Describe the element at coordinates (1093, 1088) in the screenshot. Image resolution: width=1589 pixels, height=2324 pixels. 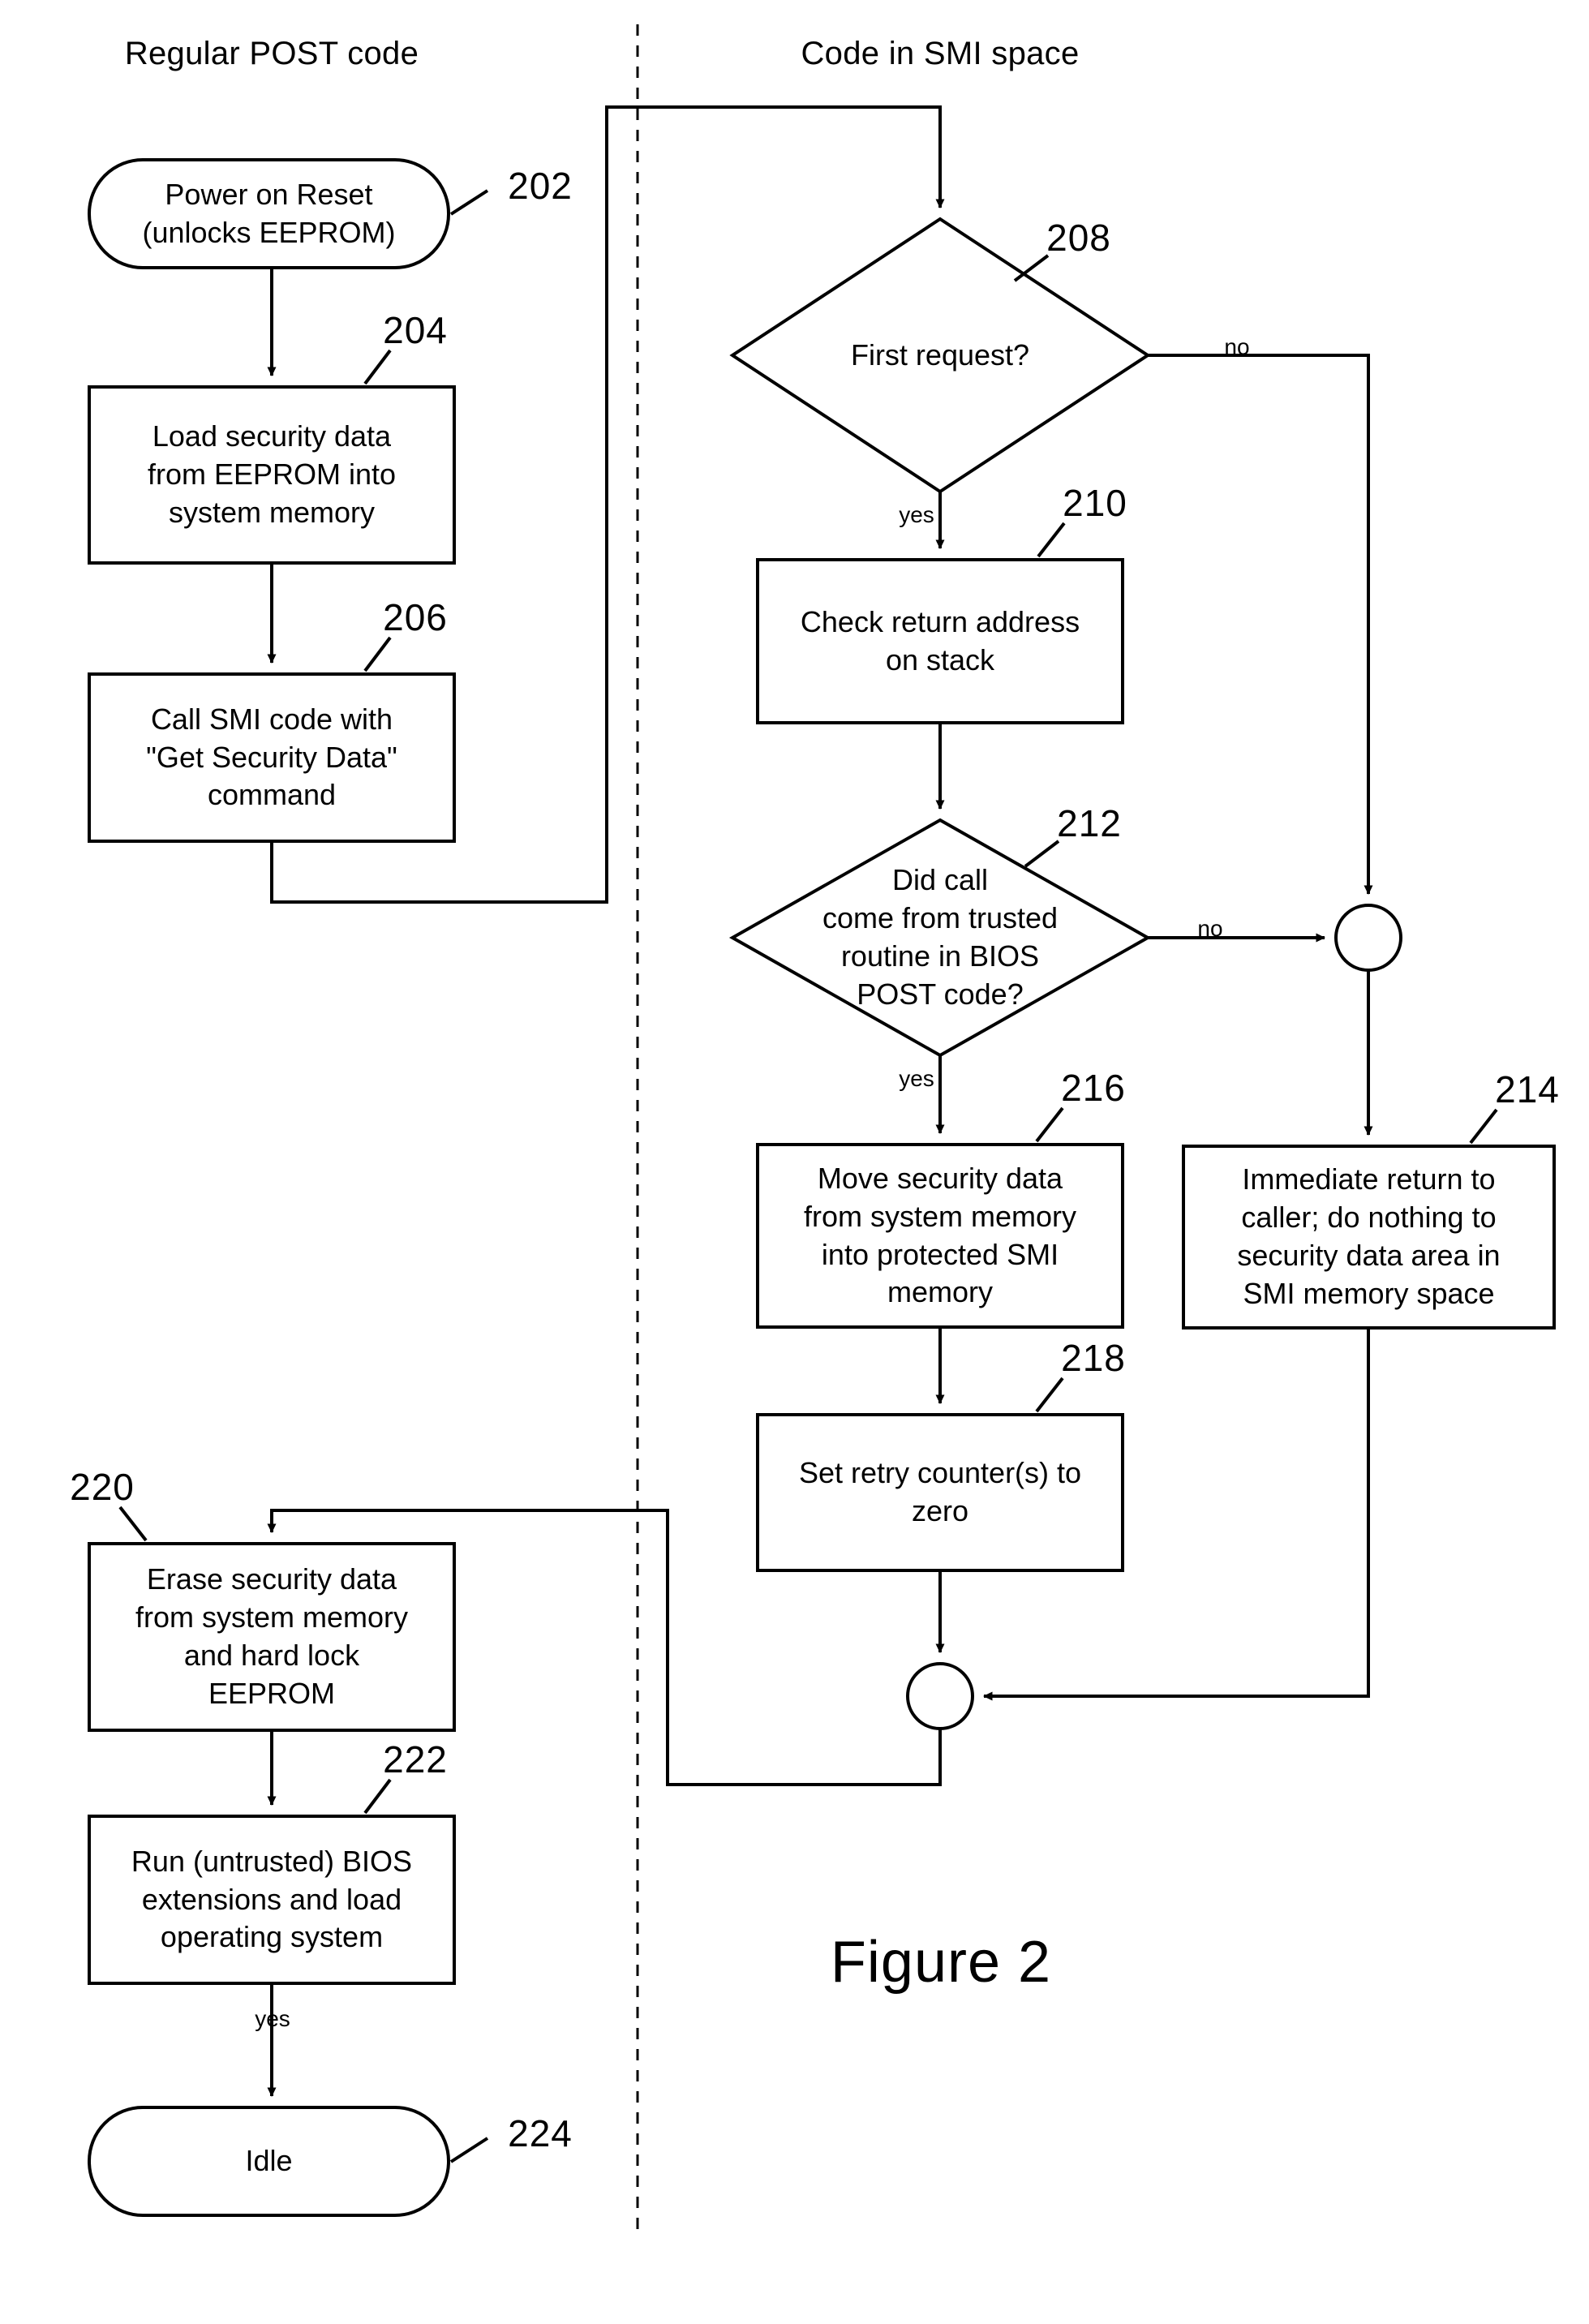
I see `ref-number-216: 216` at that location.